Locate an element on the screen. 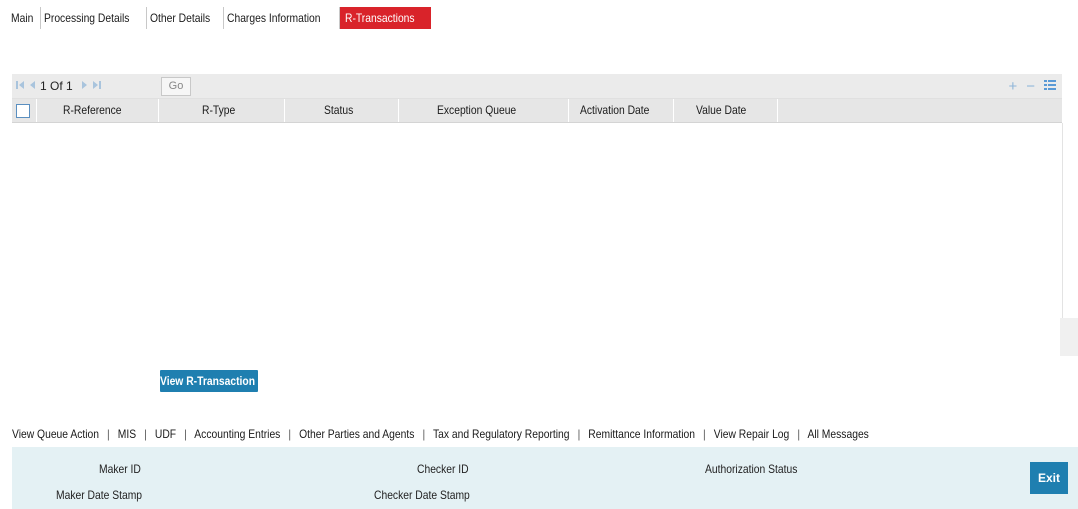 The height and width of the screenshot is (509, 1078). authorization-status-label: Authorization Status is located at coordinates (758, 469).